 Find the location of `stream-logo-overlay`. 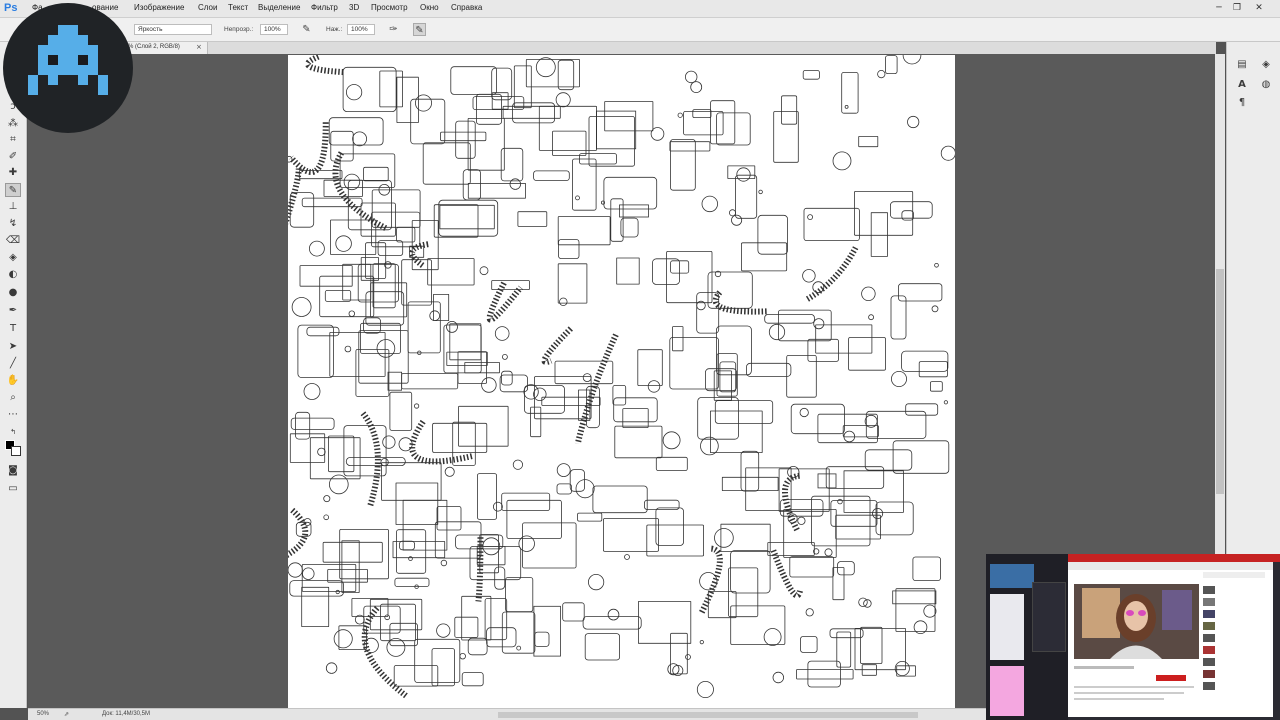

stream-logo-overlay is located at coordinates (68, 68).